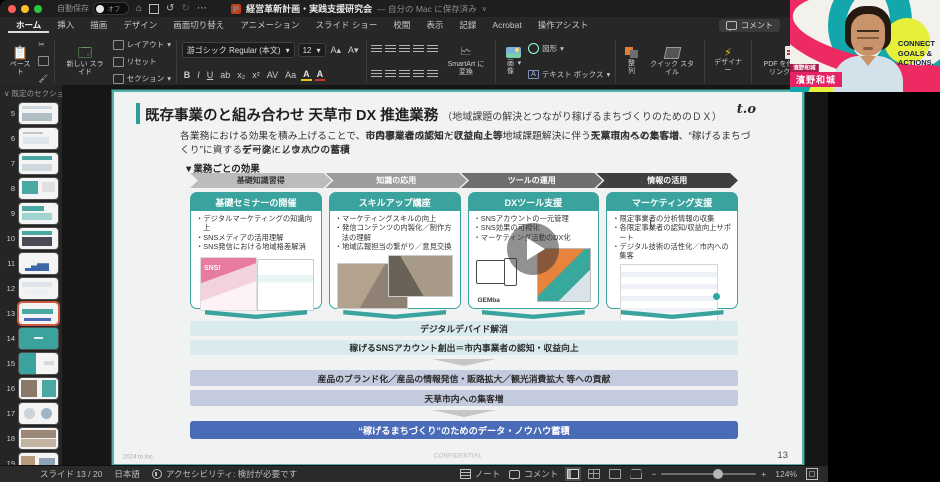 This screenshot has height=482, width=940. Describe the element at coordinates (569, 74) in the screenshot. I see `textbox-button: A テキスト ボックス ▾` at that location.